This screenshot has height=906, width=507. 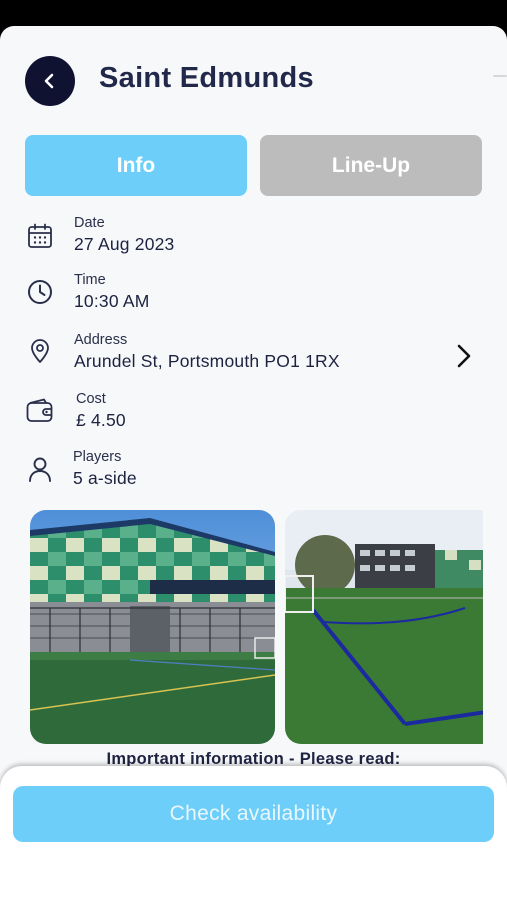 I want to click on back-button, so click(x=50, y=81).